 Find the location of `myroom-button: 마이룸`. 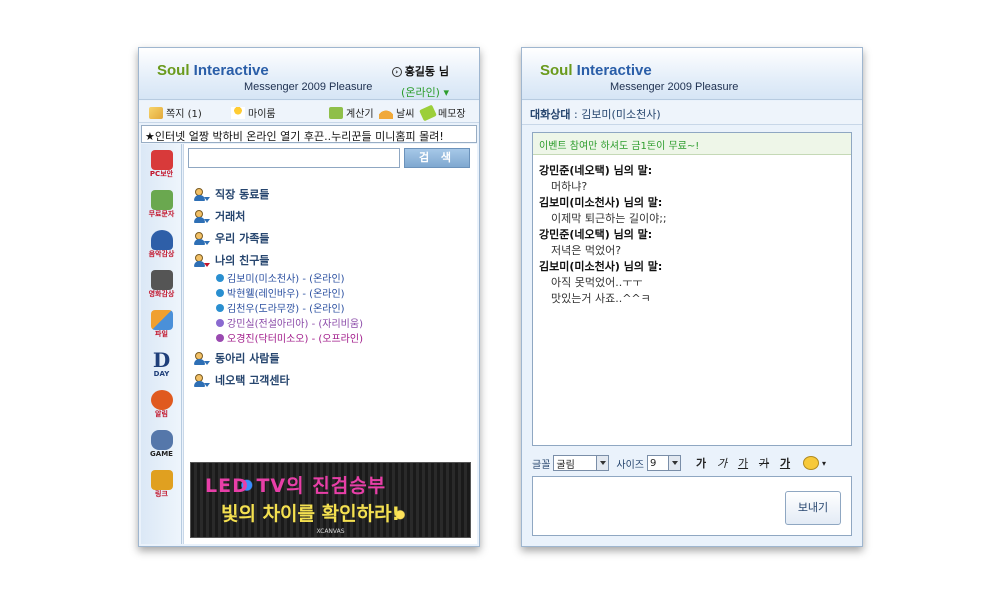

myroom-button: 마이룸 is located at coordinates (253, 112).